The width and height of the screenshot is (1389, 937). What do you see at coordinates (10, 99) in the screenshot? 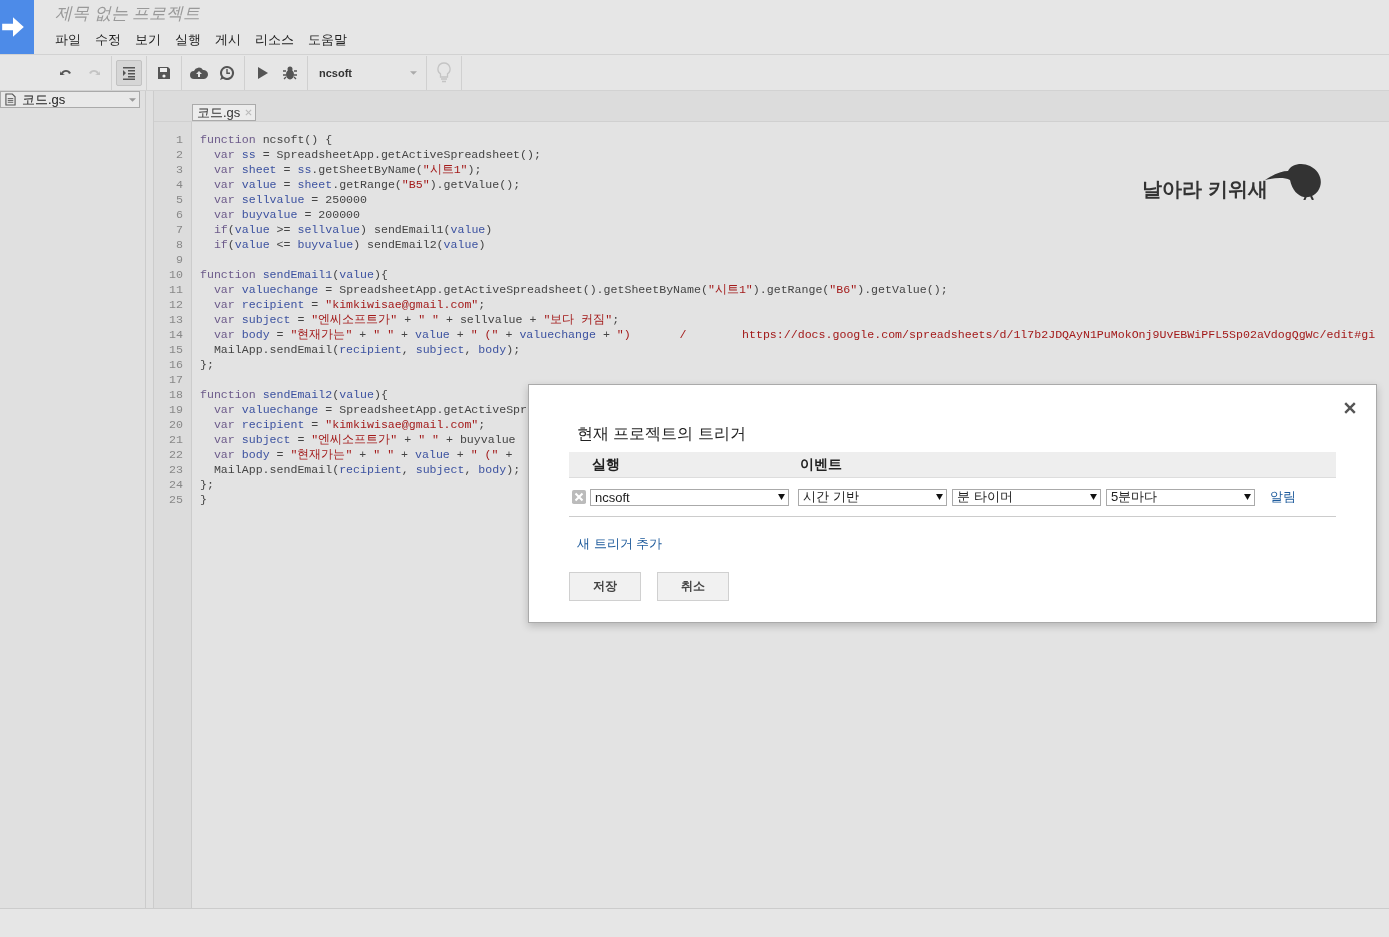
I see `document-icon` at bounding box center [10, 99].